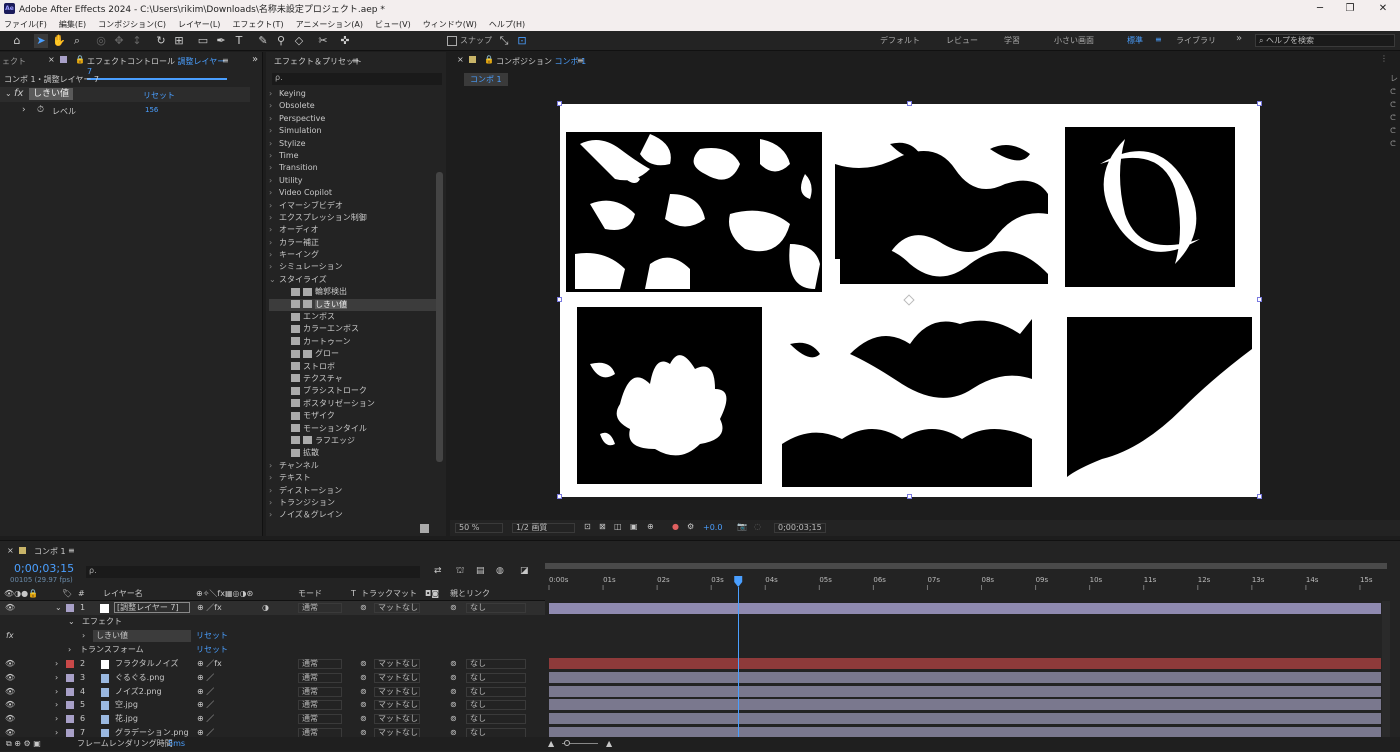  What do you see at coordinates (504, 41) in the screenshot?
I see `snap-options-icon: ⤡` at bounding box center [504, 41].